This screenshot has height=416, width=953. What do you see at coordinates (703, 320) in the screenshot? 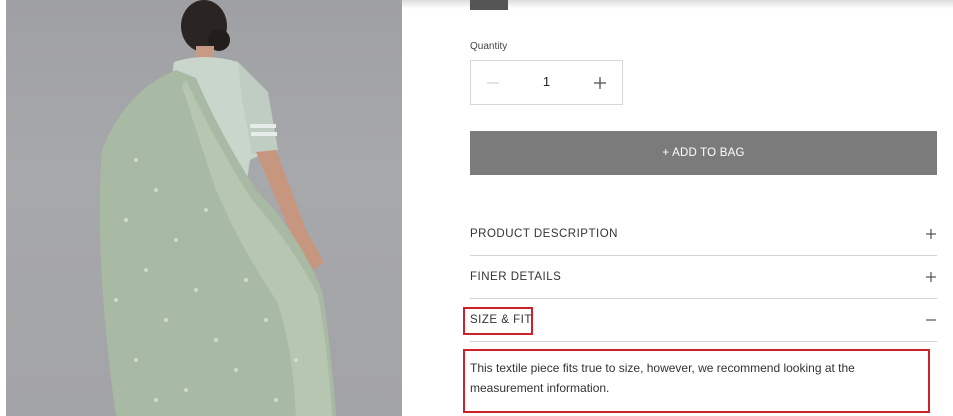
I see `accordion-size-fit: SIZE & FIT` at bounding box center [703, 320].